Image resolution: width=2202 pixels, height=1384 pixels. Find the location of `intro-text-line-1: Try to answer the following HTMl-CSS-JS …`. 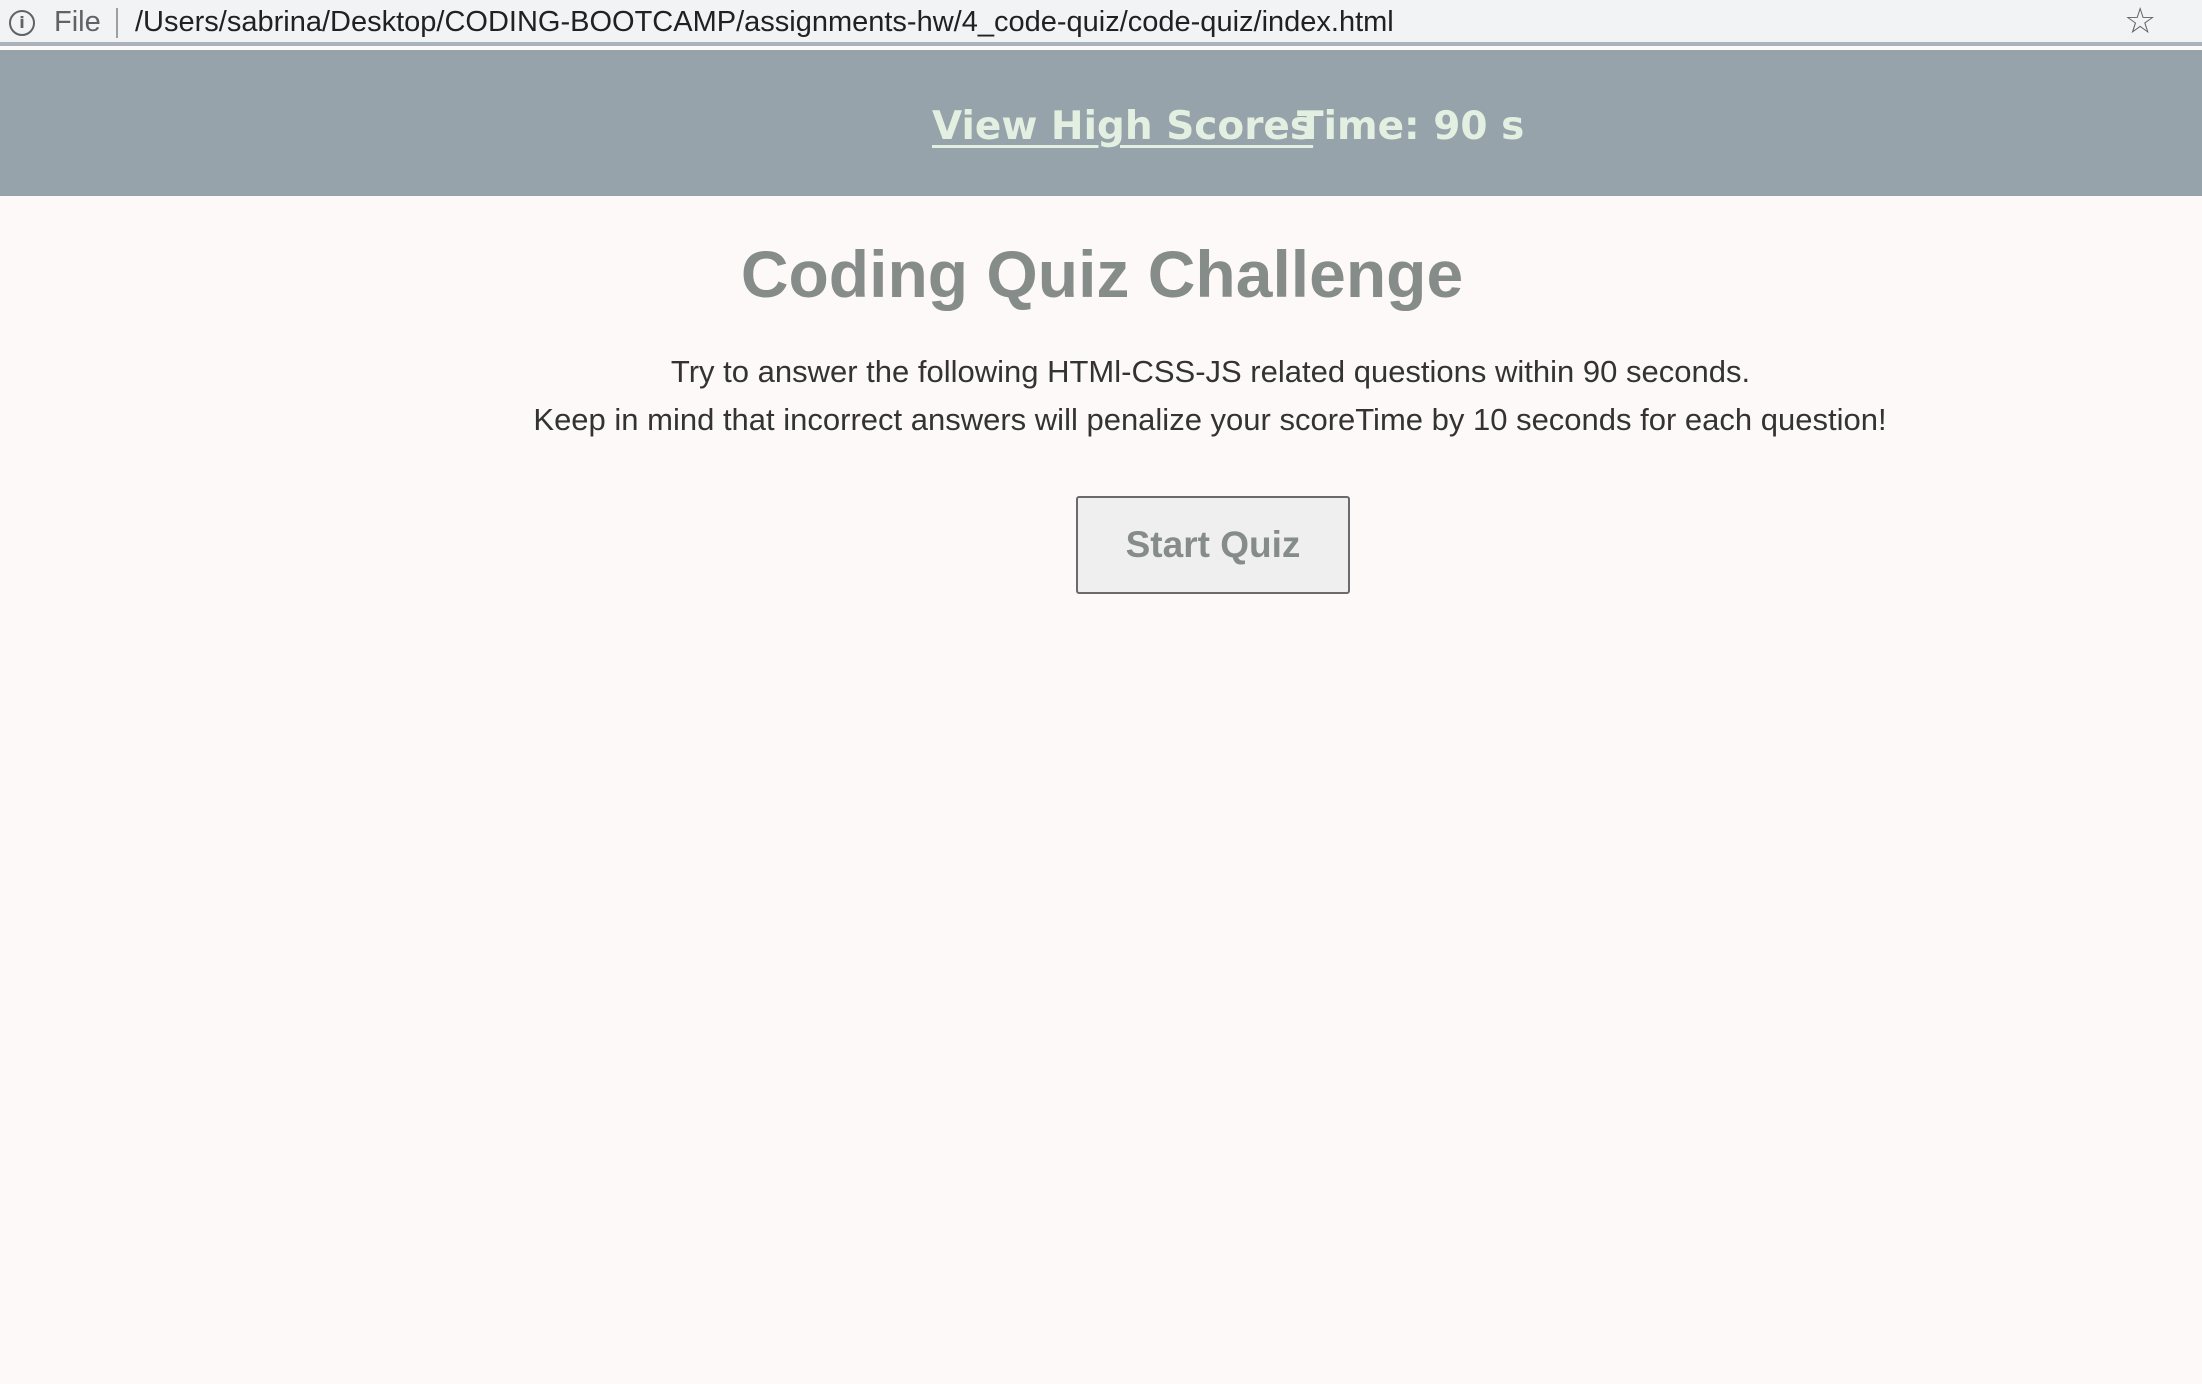

intro-text-line-1: Try to answer the following HTMl-CSS-JS … is located at coordinates (1210, 371).